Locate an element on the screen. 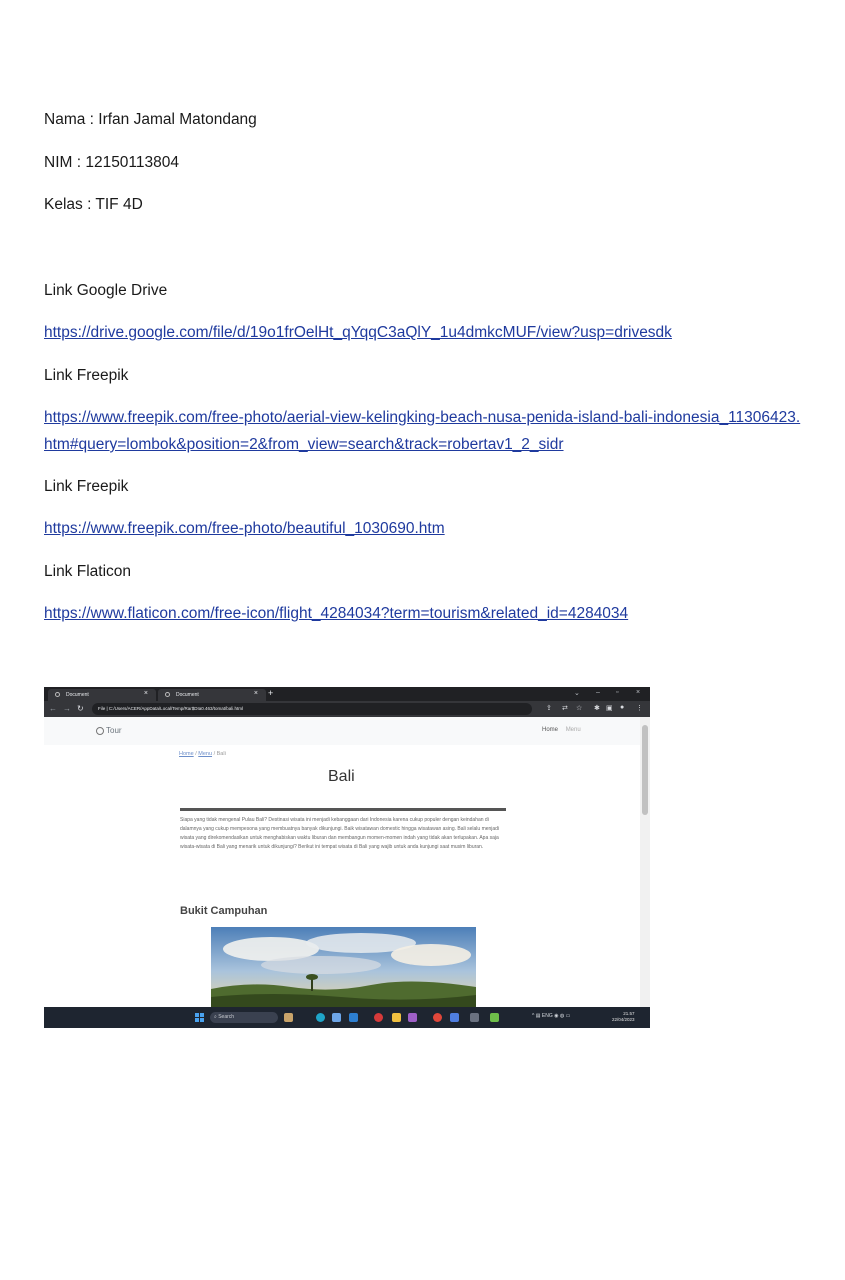  opera-icon is located at coordinates (378, 1017).